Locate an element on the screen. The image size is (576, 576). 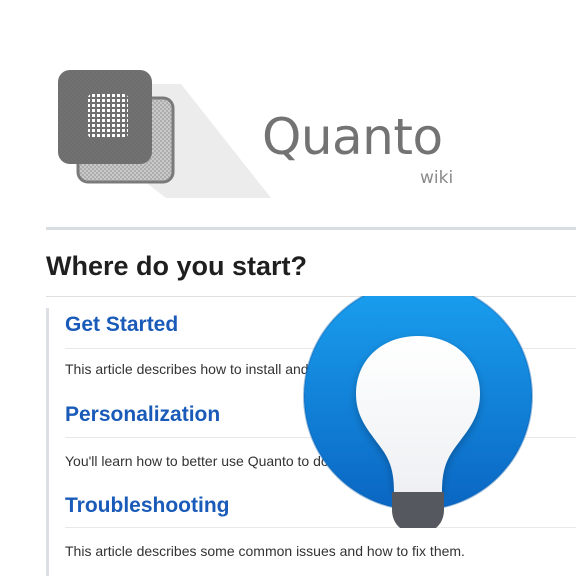
header-divider is located at coordinates (311, 228).